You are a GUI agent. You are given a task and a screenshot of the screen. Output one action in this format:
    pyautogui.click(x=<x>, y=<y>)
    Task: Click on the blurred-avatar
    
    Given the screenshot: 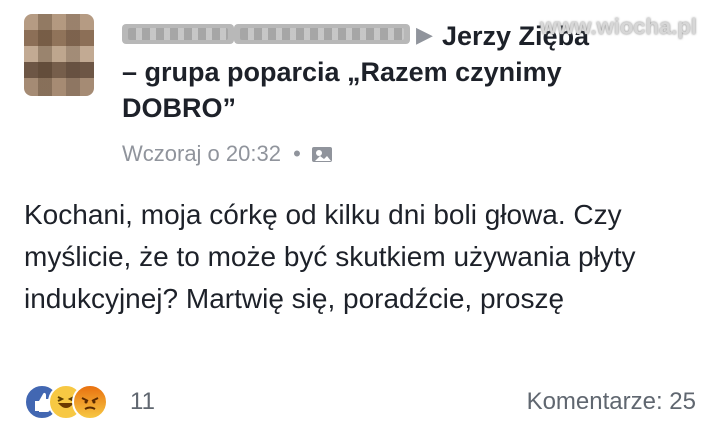 What is the action you would take?
    pyautogui.click(x=59, y=55)
    